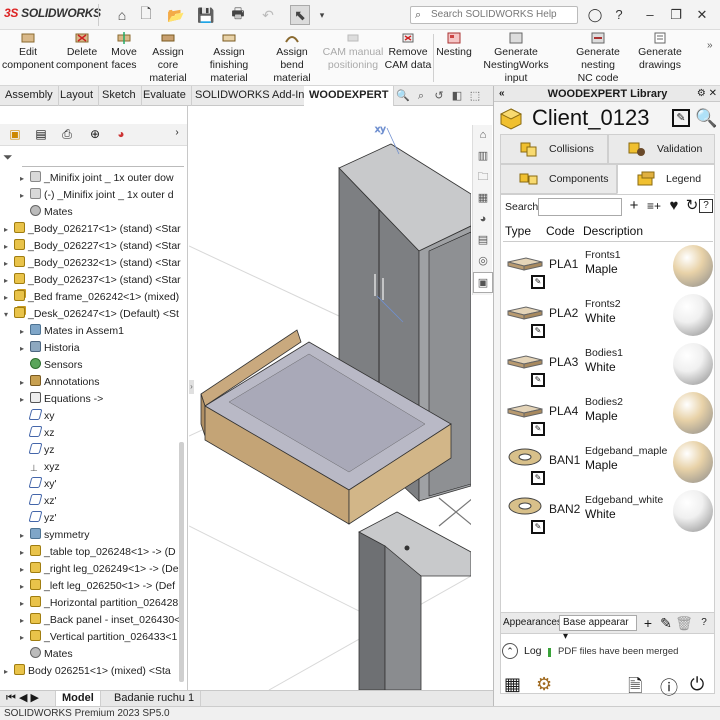  I want to click on legend-row: ✎ BAN2 Edgeband_white White, so click(607, 514).